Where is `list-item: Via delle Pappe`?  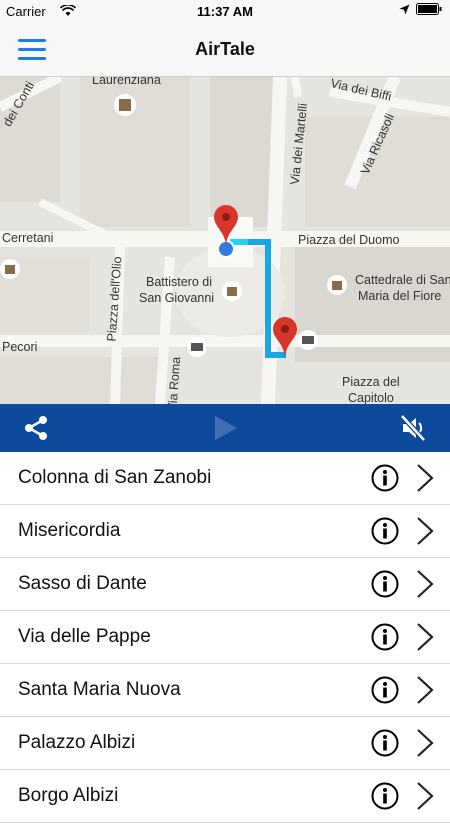 list-item: Via delle Pappe is located at coordinates (225, 637).